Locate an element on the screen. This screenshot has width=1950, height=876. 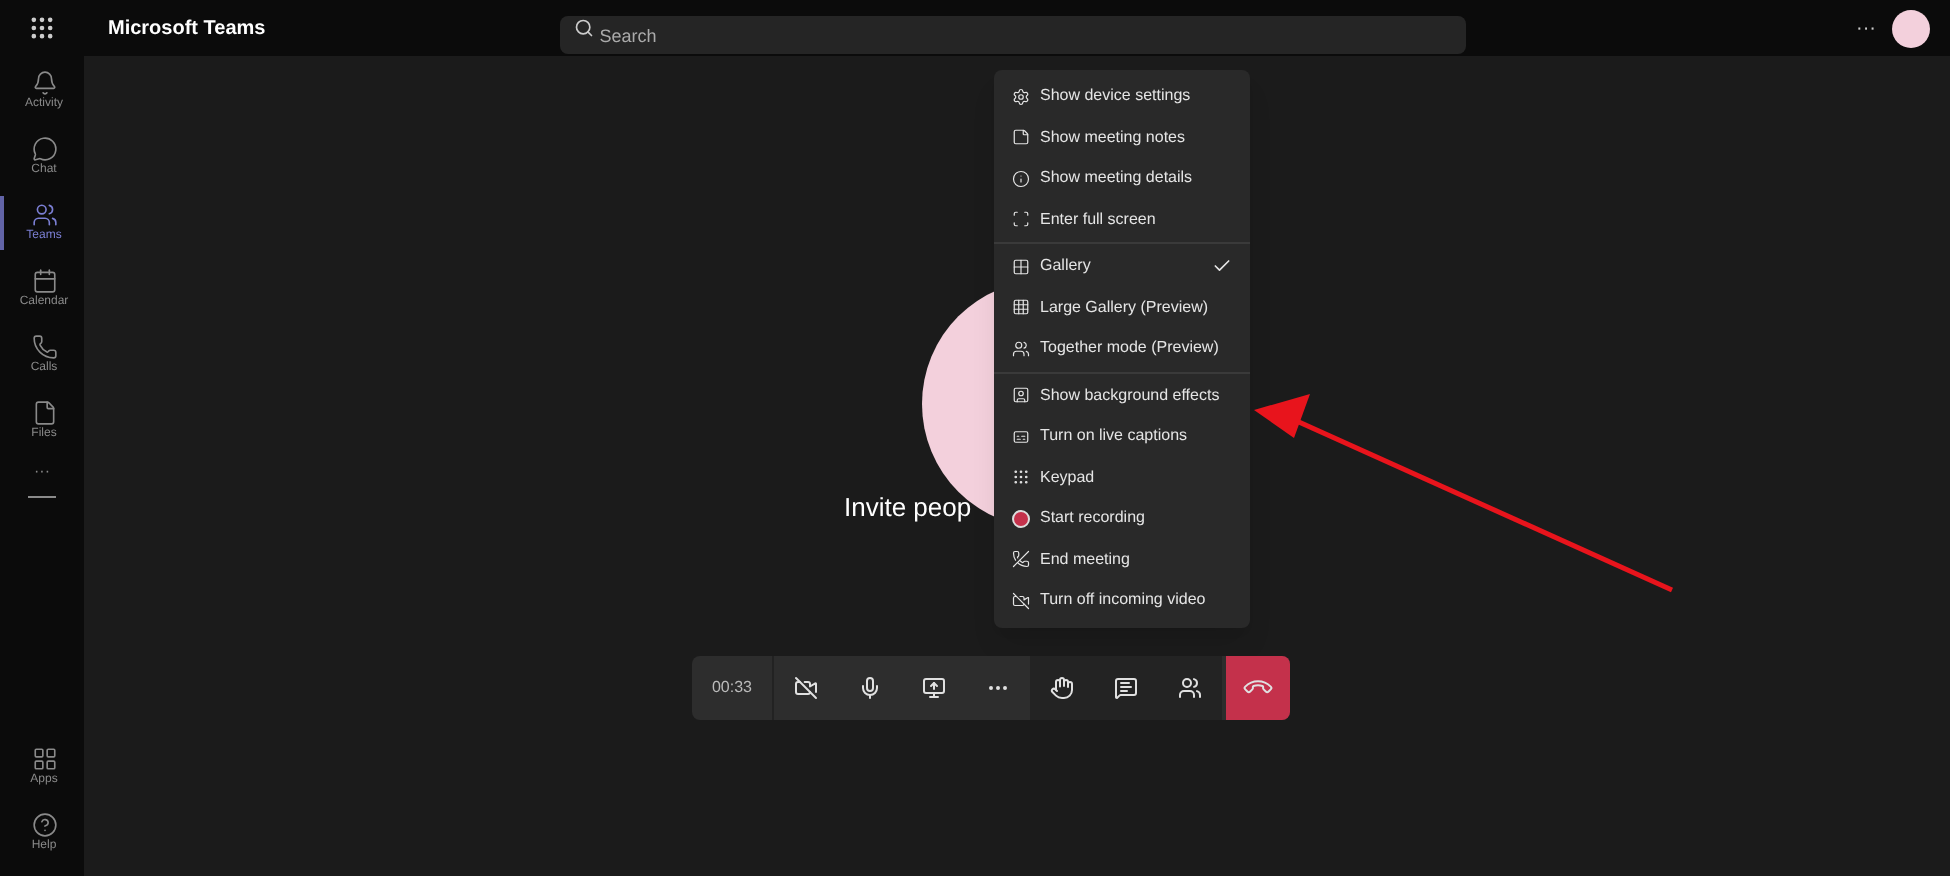
avatar is located at coordinates (1911, 28).